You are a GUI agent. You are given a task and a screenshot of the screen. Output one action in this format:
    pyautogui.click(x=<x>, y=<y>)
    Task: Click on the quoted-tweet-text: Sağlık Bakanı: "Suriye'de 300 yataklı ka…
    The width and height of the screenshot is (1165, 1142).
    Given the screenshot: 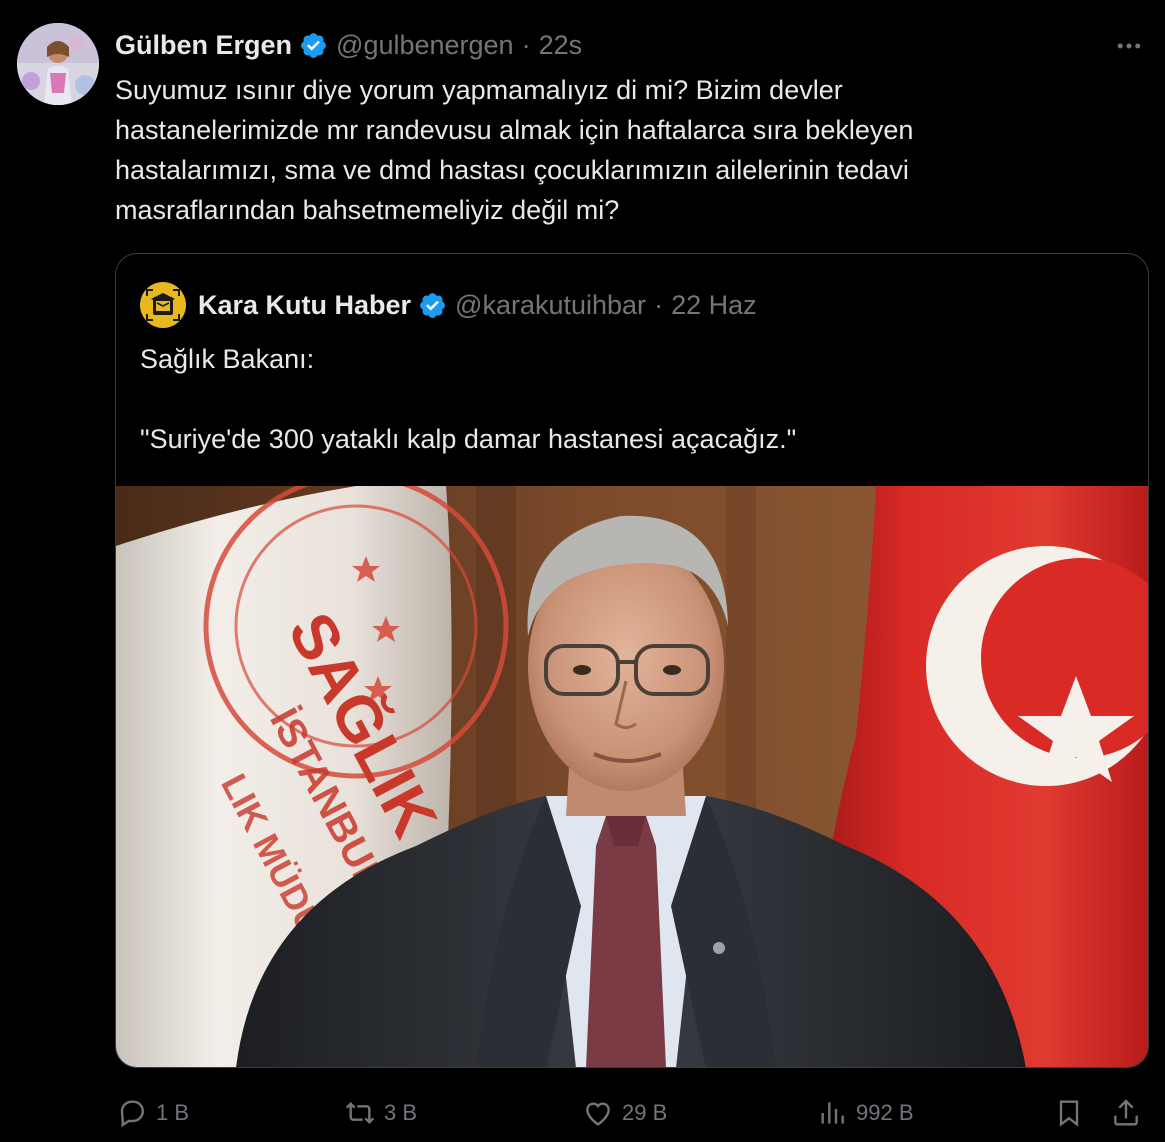 What is the action you would take?
    pyautogui.click(x=630, y=399)
    